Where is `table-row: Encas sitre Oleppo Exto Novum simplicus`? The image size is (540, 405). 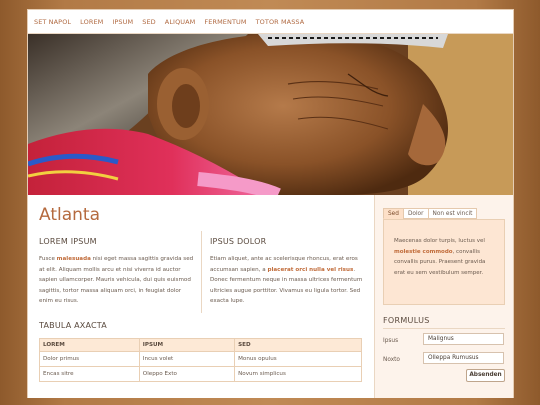 table-row: Encas sitre Oleppo Exto Novum simplicus is located at coordinates (200, 374).